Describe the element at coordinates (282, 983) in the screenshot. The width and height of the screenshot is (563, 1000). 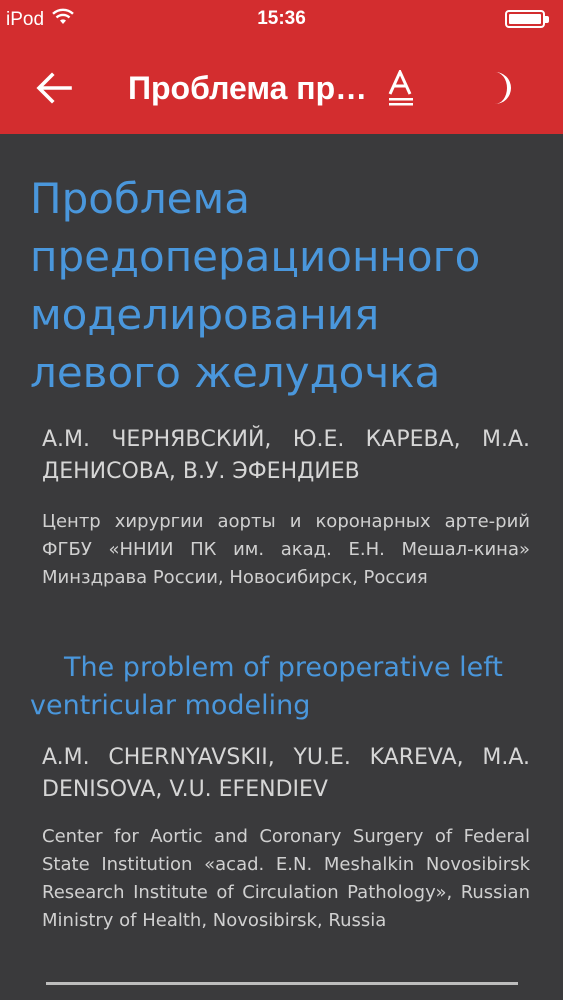
I see `section-divider` at that location.